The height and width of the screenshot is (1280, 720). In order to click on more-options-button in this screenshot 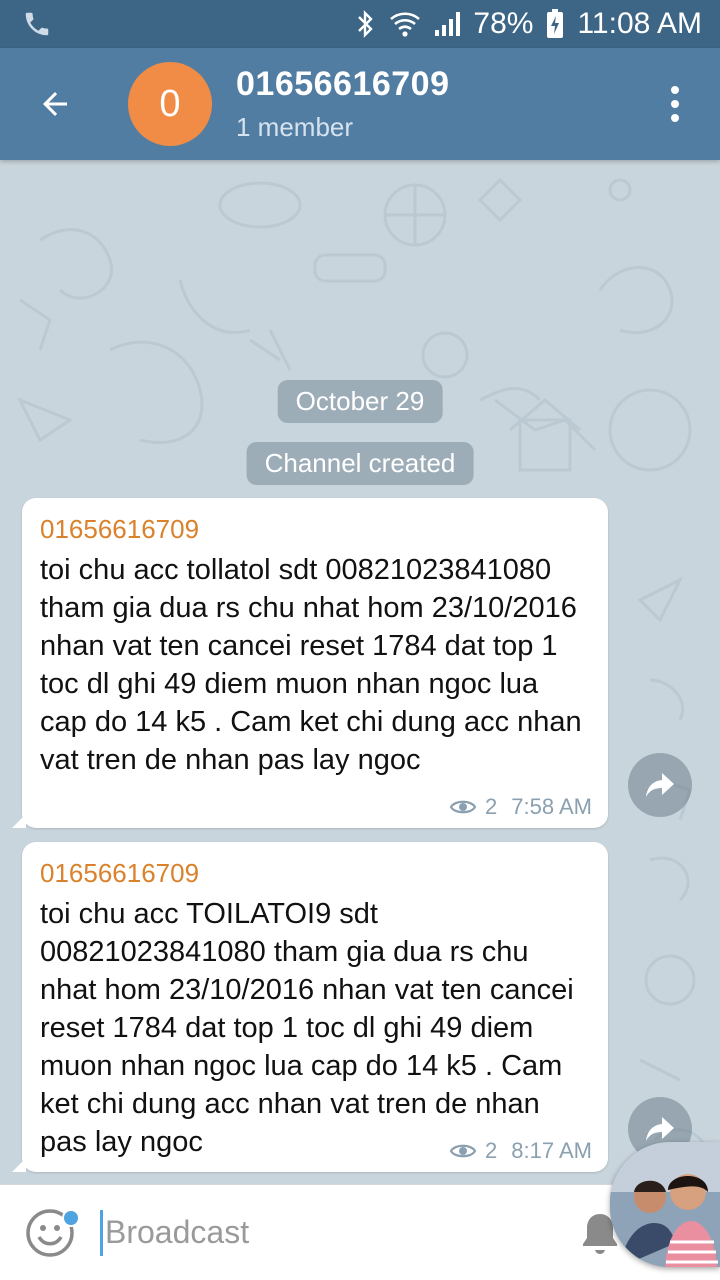, I will do `click(675, 104)`.